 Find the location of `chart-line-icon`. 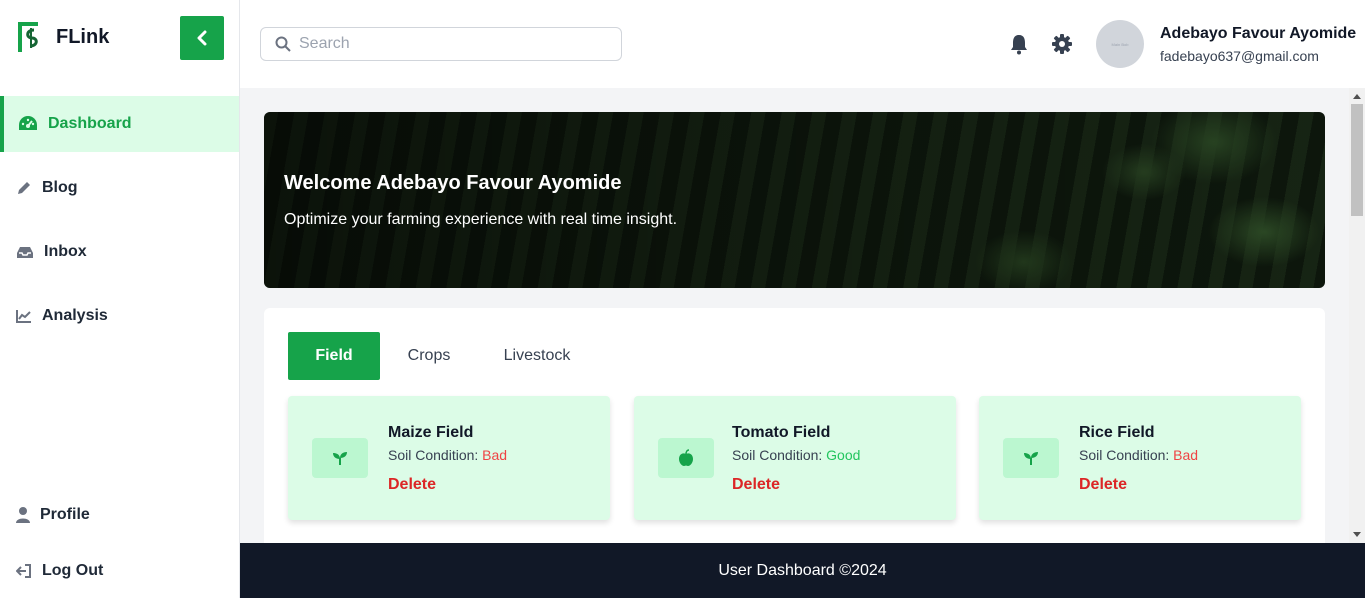

chart-line-icon is located at coordinates (23, 316).